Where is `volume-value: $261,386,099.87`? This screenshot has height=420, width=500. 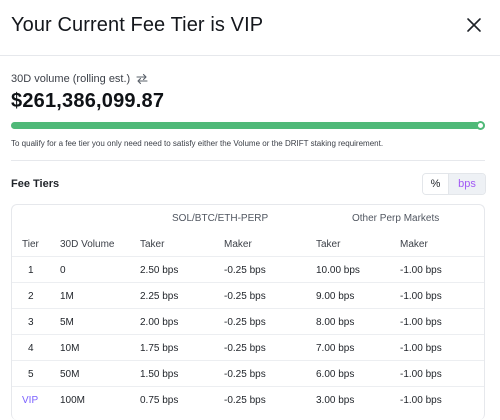 volume-value: $261,386,099.87 is located at coordinates (88, 101).